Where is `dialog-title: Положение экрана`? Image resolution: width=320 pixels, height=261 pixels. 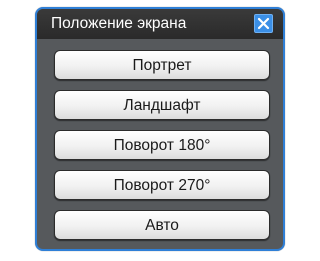
dialog-title: Положение экрана is located at coordinates (119, 23).